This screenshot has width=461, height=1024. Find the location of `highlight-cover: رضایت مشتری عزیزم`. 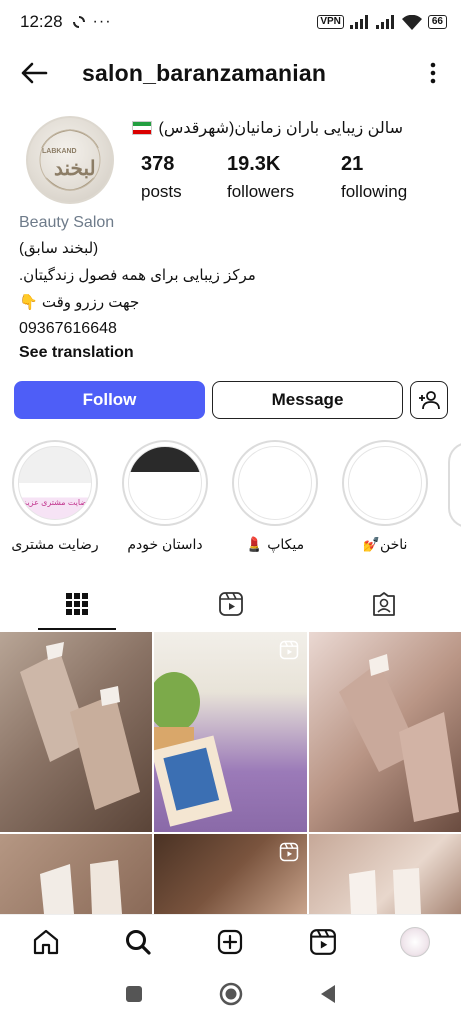

highlight-cover: رضایت مشتری عزیزم is located at coordinates (55, 483).